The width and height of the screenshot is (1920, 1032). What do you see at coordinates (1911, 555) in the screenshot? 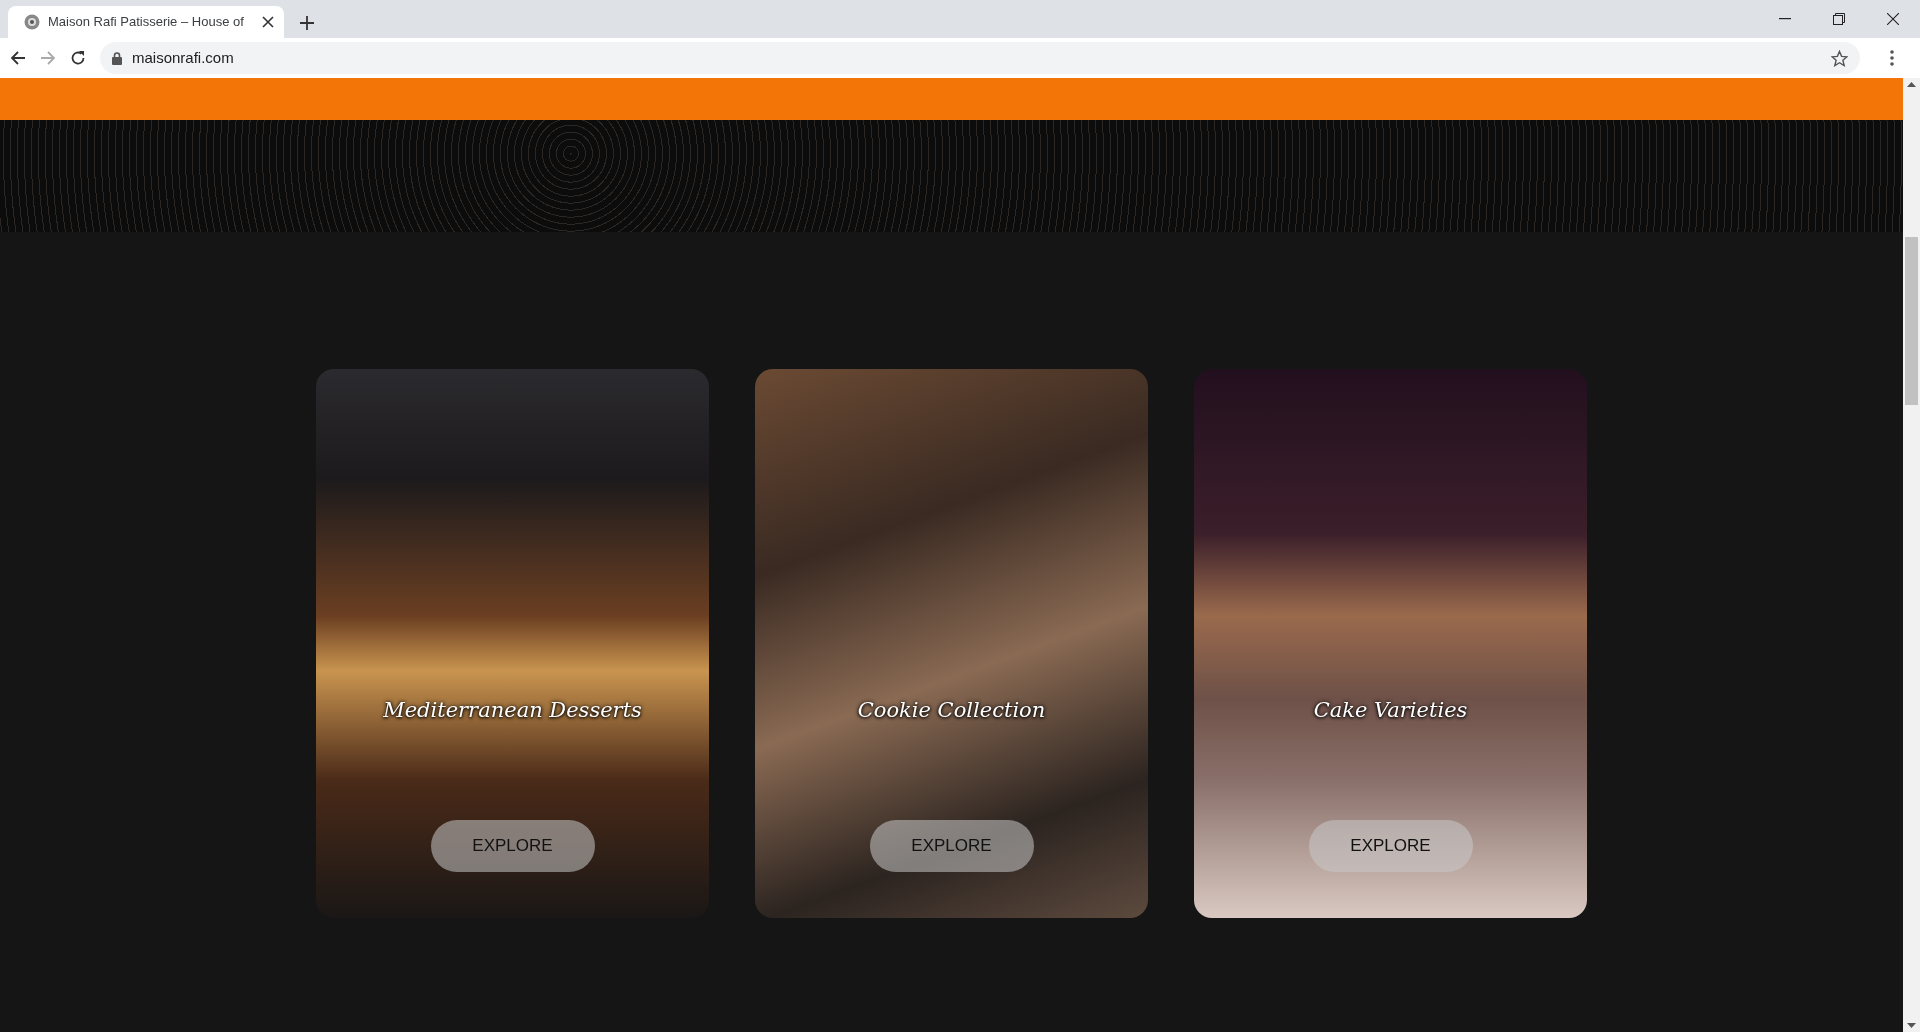
I see `scrollbar` at bounding box center [1911, 555].